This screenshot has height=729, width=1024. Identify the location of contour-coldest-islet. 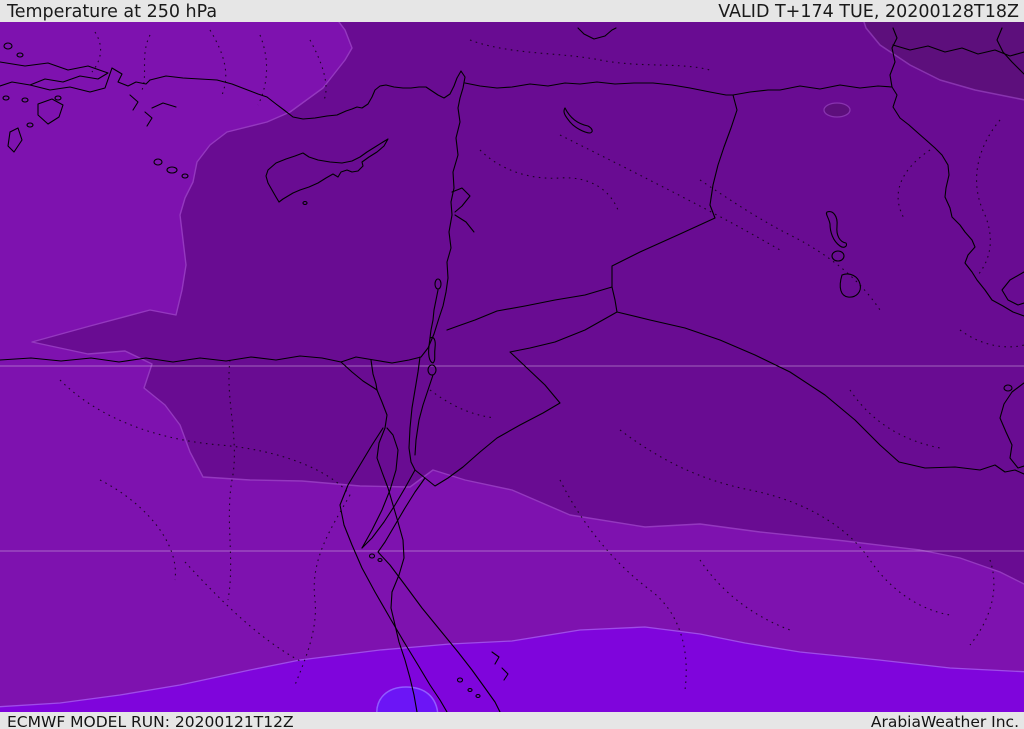
(837, 110).